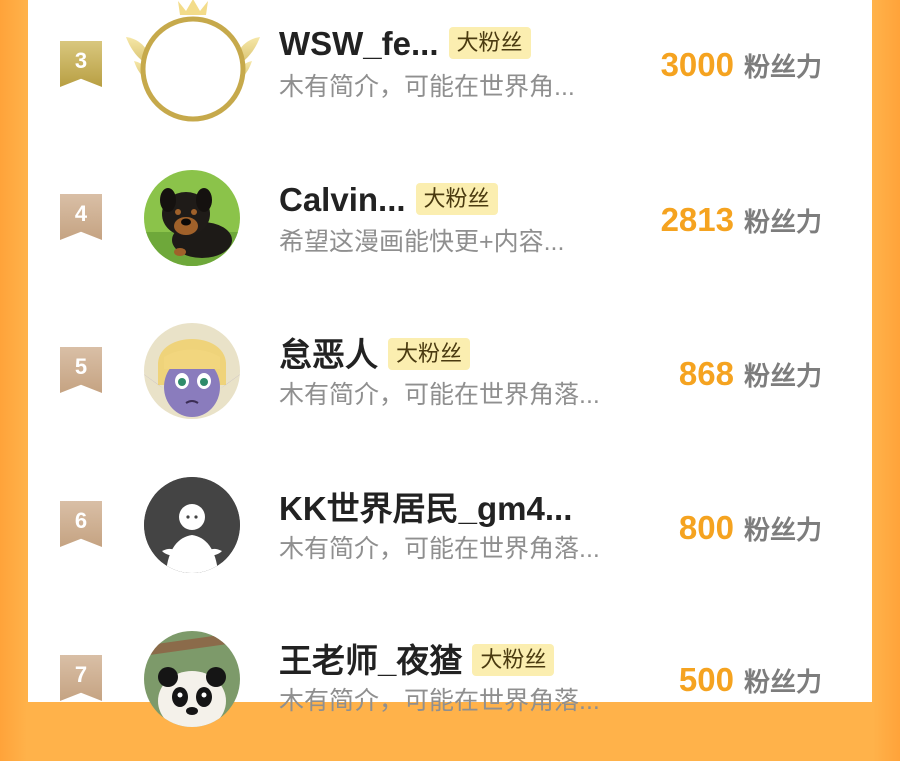  I want to click on anime-elf-avatar, so click(192, 371).